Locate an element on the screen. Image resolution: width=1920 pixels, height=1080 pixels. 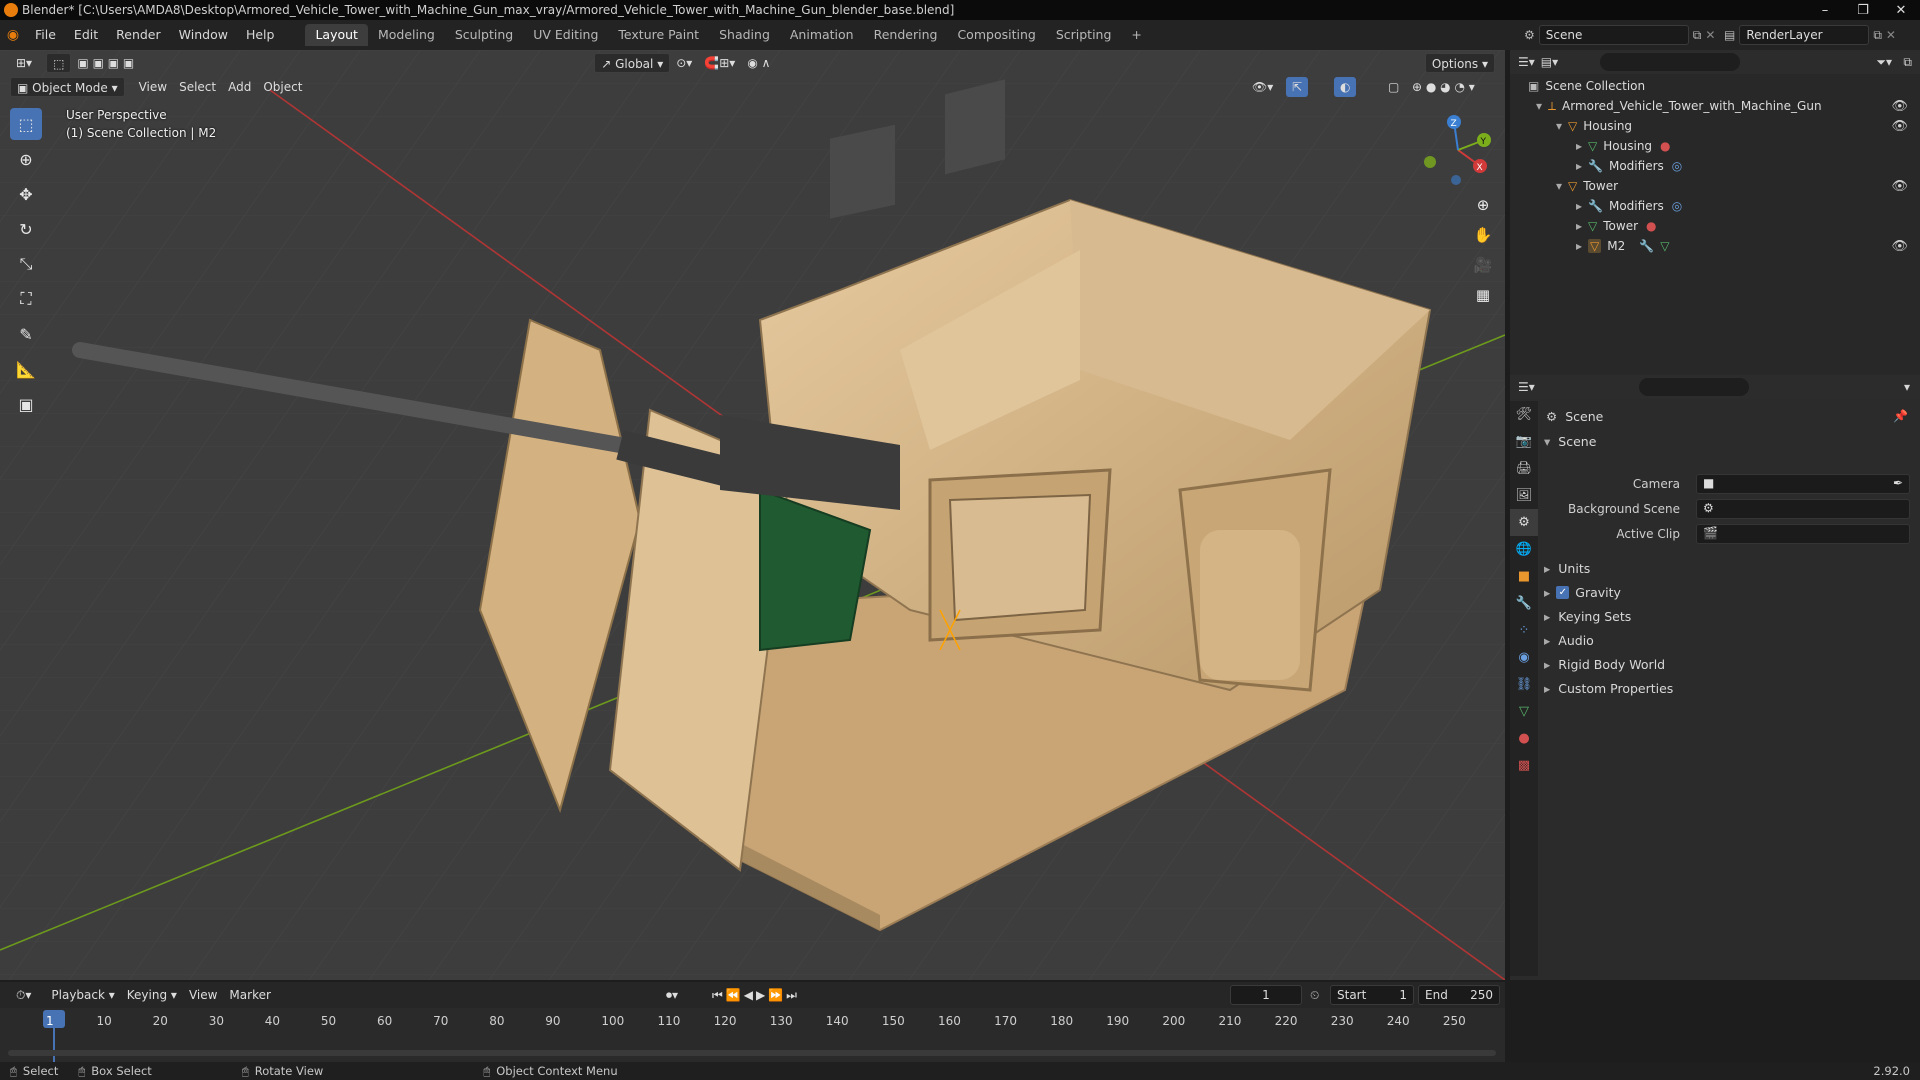
tab-rendering: Rendering is located at coordinates (906, 35).